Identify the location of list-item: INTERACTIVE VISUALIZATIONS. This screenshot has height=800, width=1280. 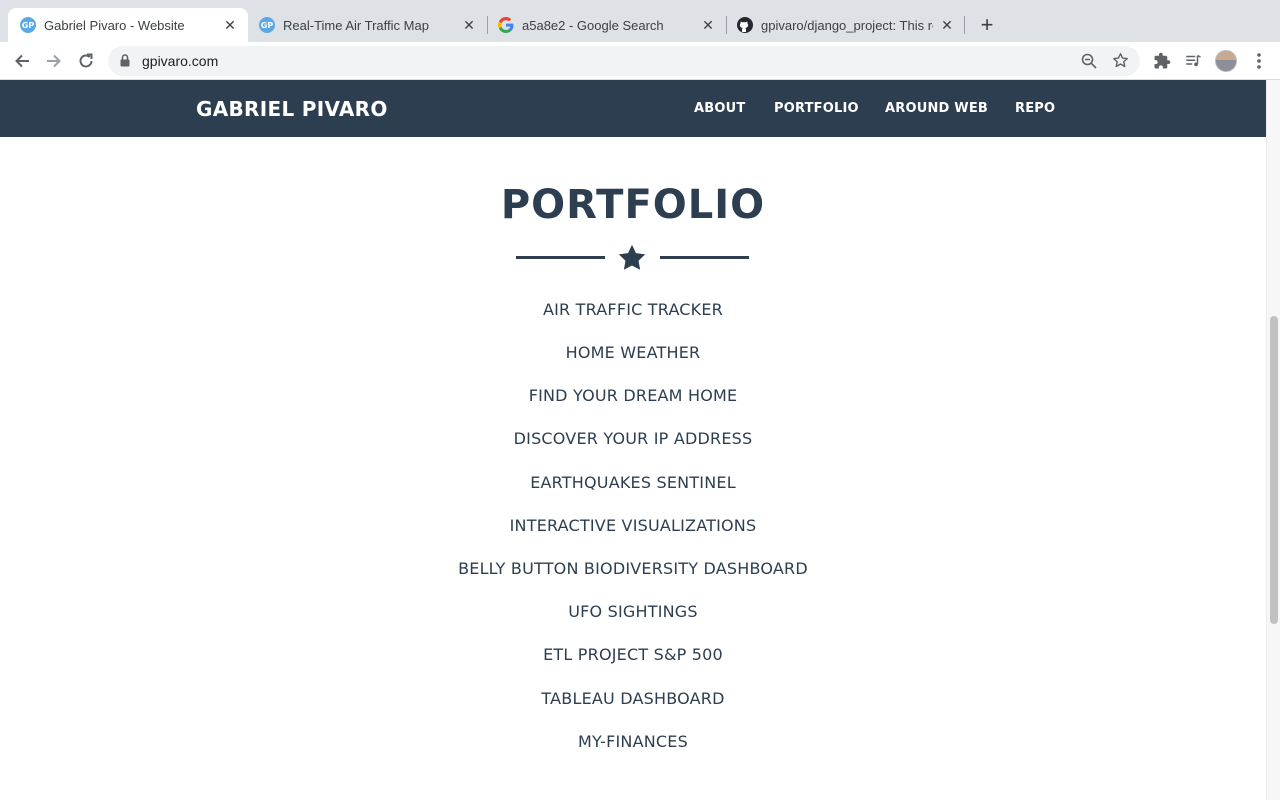
(633, 525).